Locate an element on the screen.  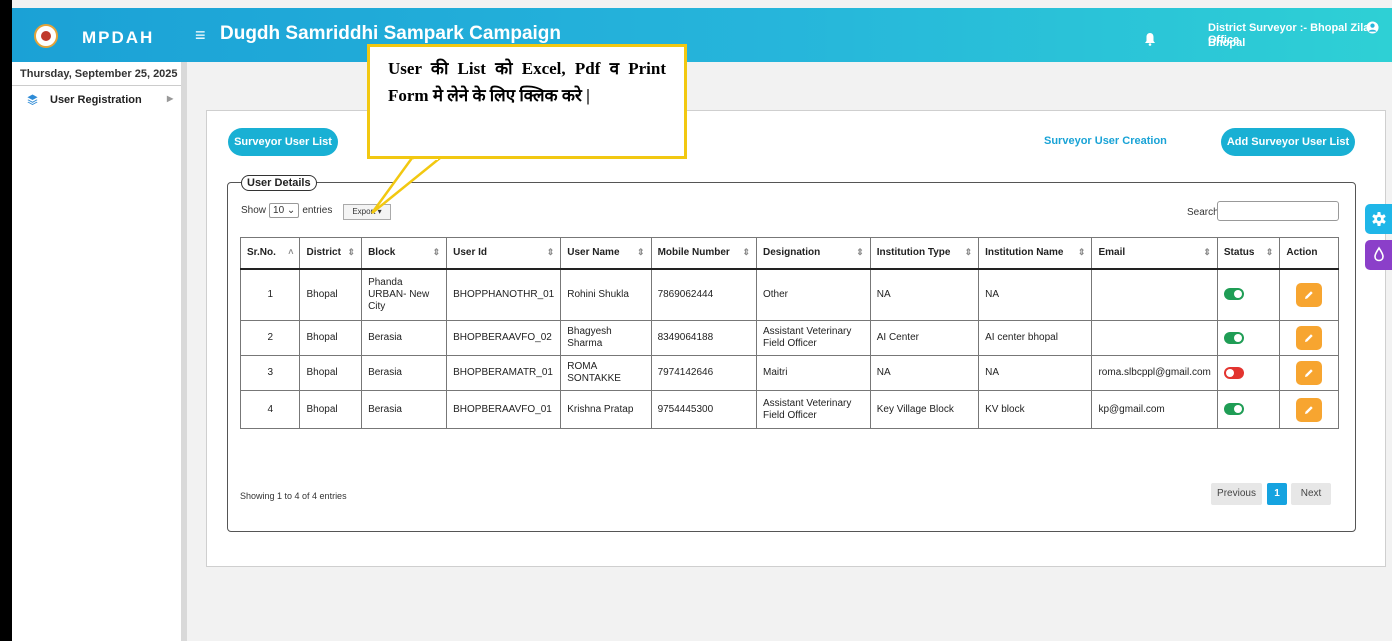
cell-user-id: BHOPBERAMATR_01 is located at coordinates (504, 373).